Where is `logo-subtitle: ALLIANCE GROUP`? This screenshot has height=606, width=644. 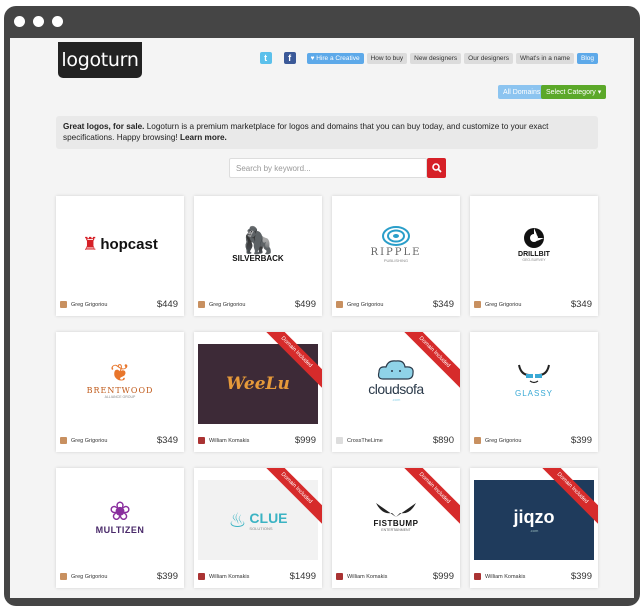
logo-subtitle: ALLIANCE GROUP is located at coordinates (120, 396).